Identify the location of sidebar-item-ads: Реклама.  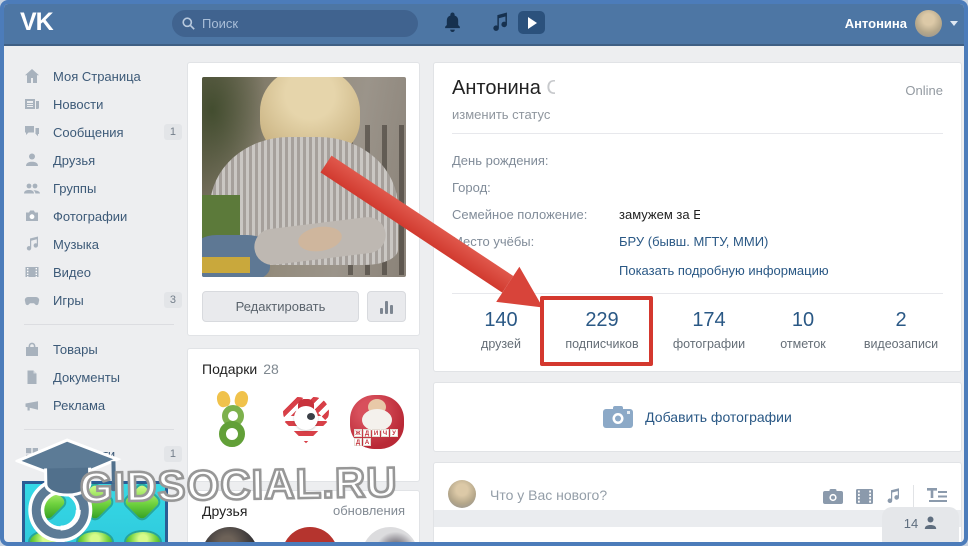
(99, 405).